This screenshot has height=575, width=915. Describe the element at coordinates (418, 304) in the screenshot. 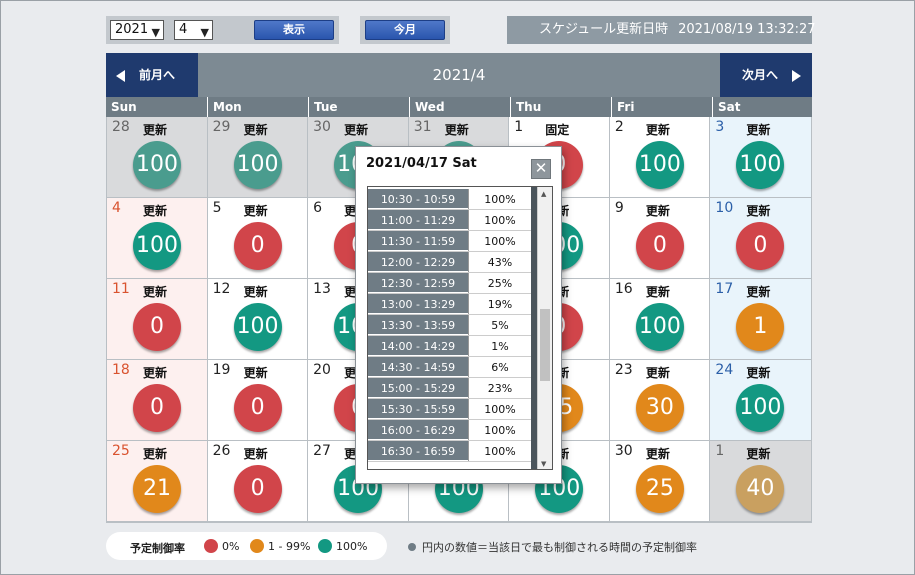

I see `slot-time: 13:00 - 13:29` at that location.